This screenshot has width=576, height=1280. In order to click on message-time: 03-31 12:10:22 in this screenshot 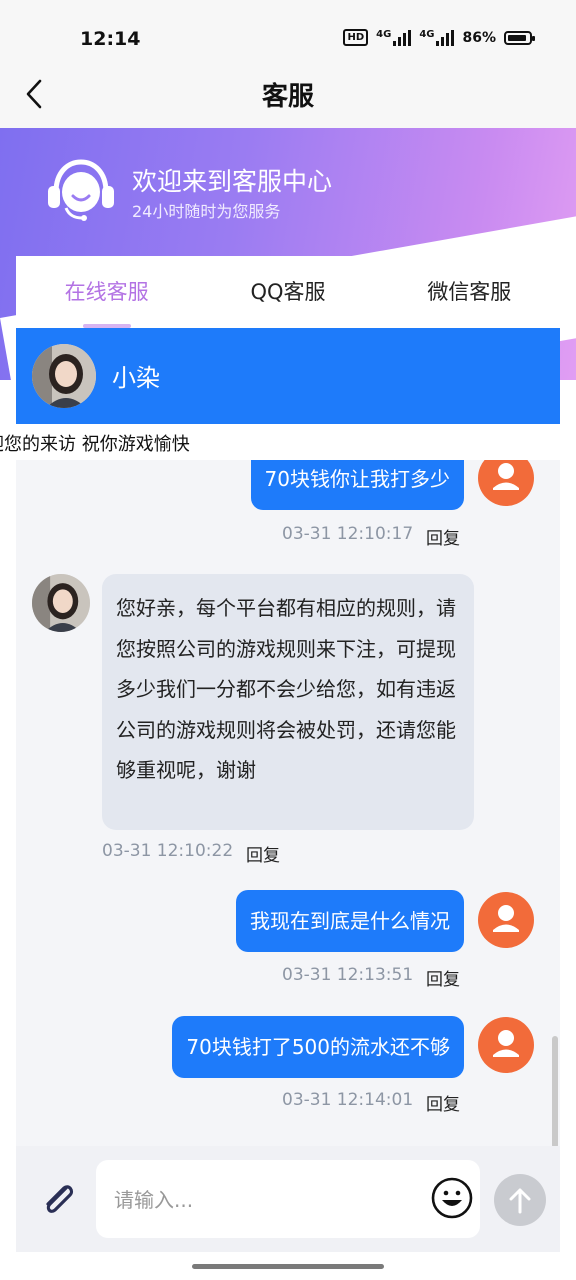, I will do `click(168, 851)`.